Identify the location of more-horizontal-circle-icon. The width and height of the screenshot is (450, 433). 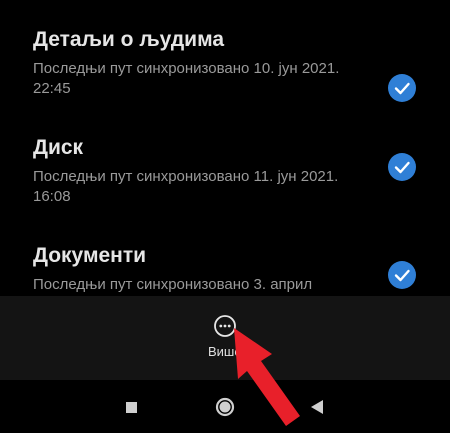
(225, 326).